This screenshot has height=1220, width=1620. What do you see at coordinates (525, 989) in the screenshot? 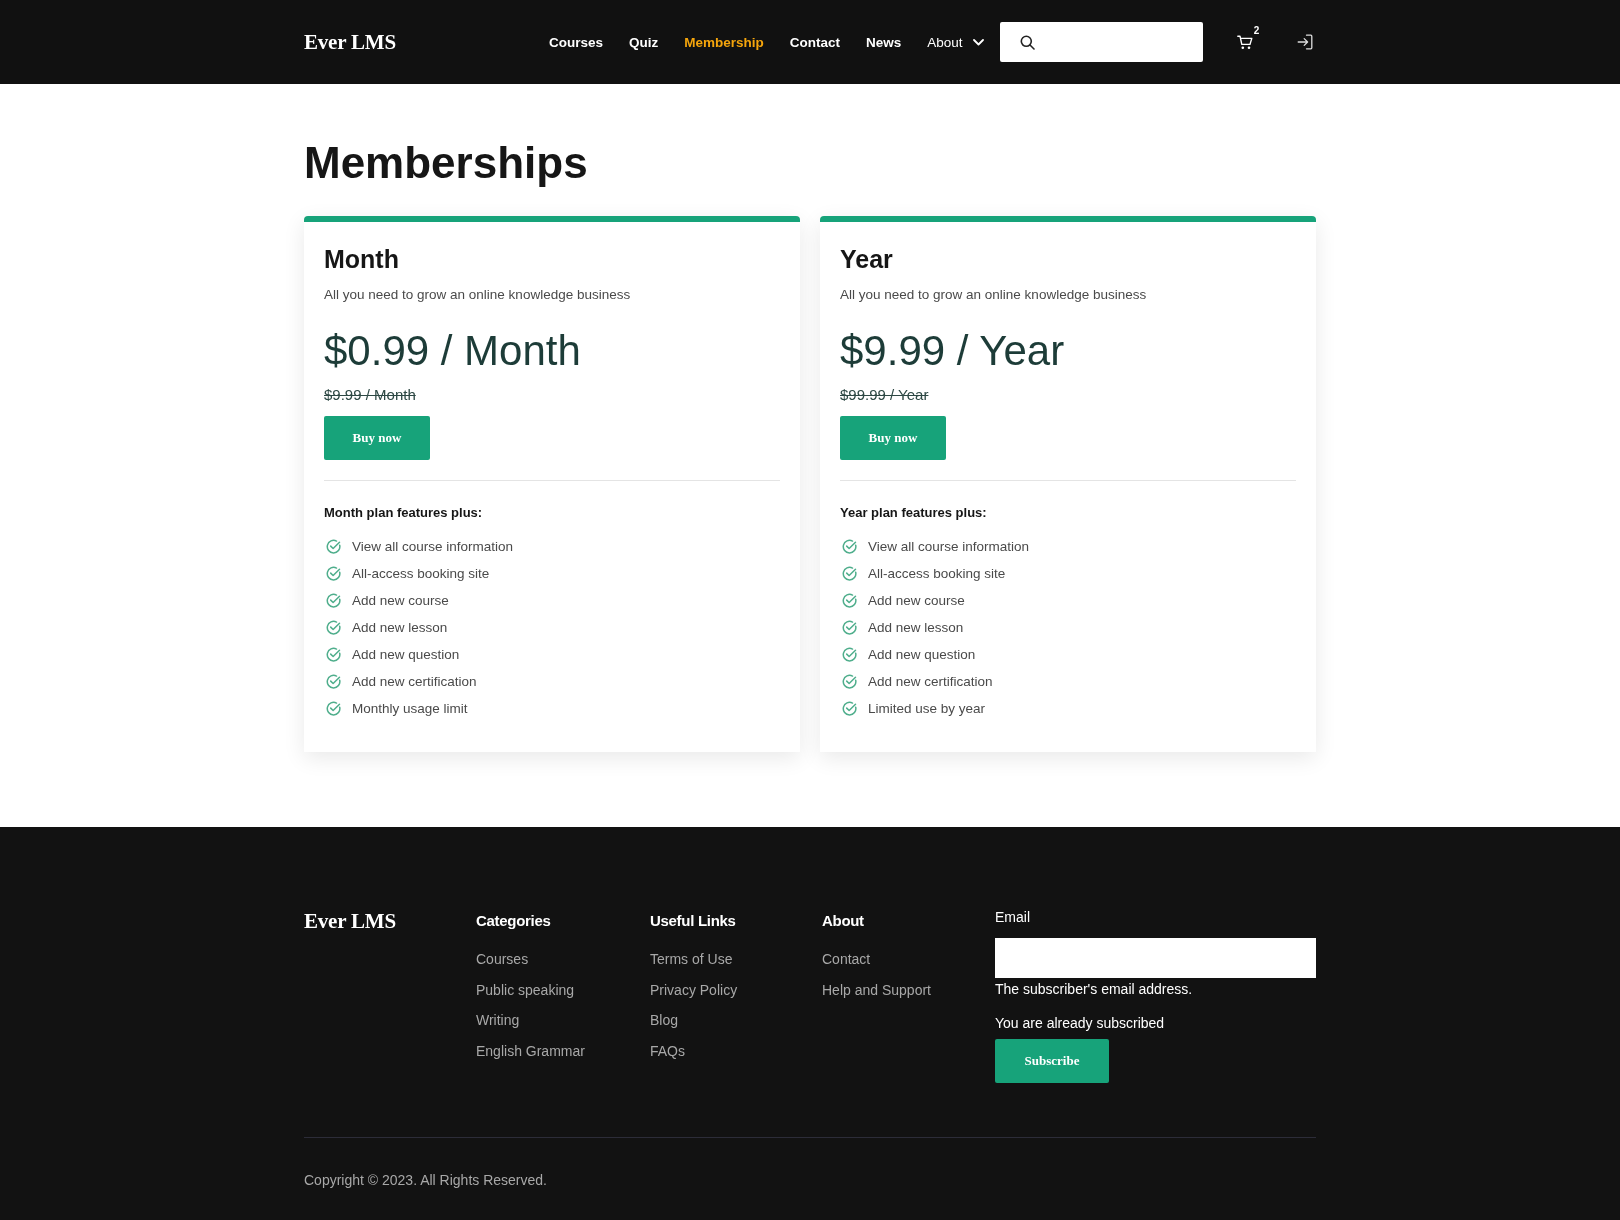
I see `footer-link: Public speaking` at bounding box center [525, 989].